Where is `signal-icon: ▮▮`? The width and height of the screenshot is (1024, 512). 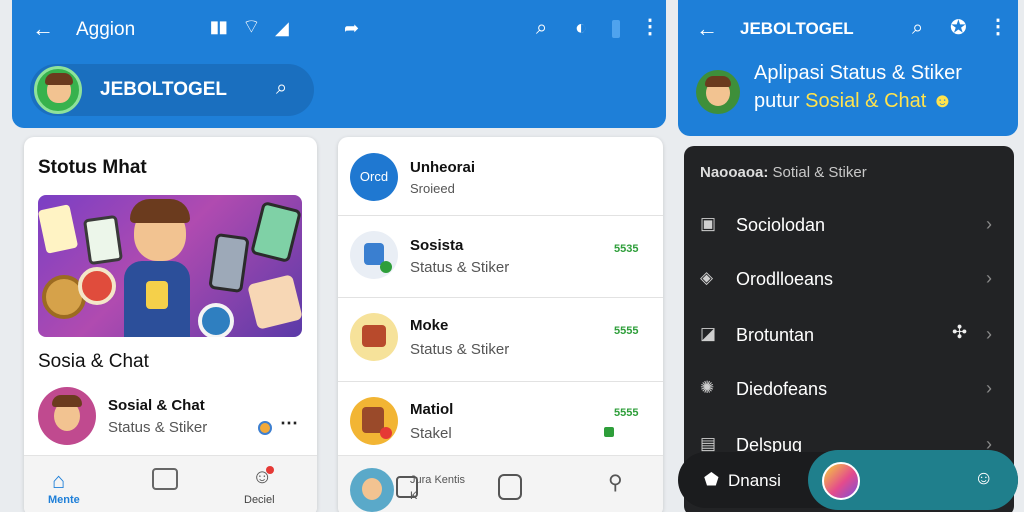 signal-icon: ▮▮ is located at coordinates (219, 27).